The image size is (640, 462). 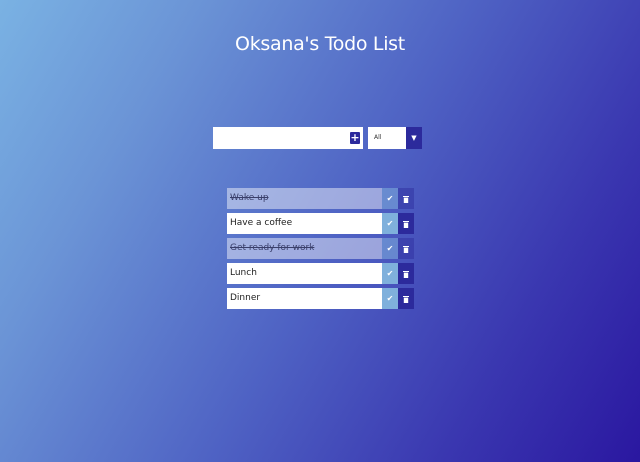 I want to click on todo-item: Have a coffee ✔, so click(x=320, y=223).